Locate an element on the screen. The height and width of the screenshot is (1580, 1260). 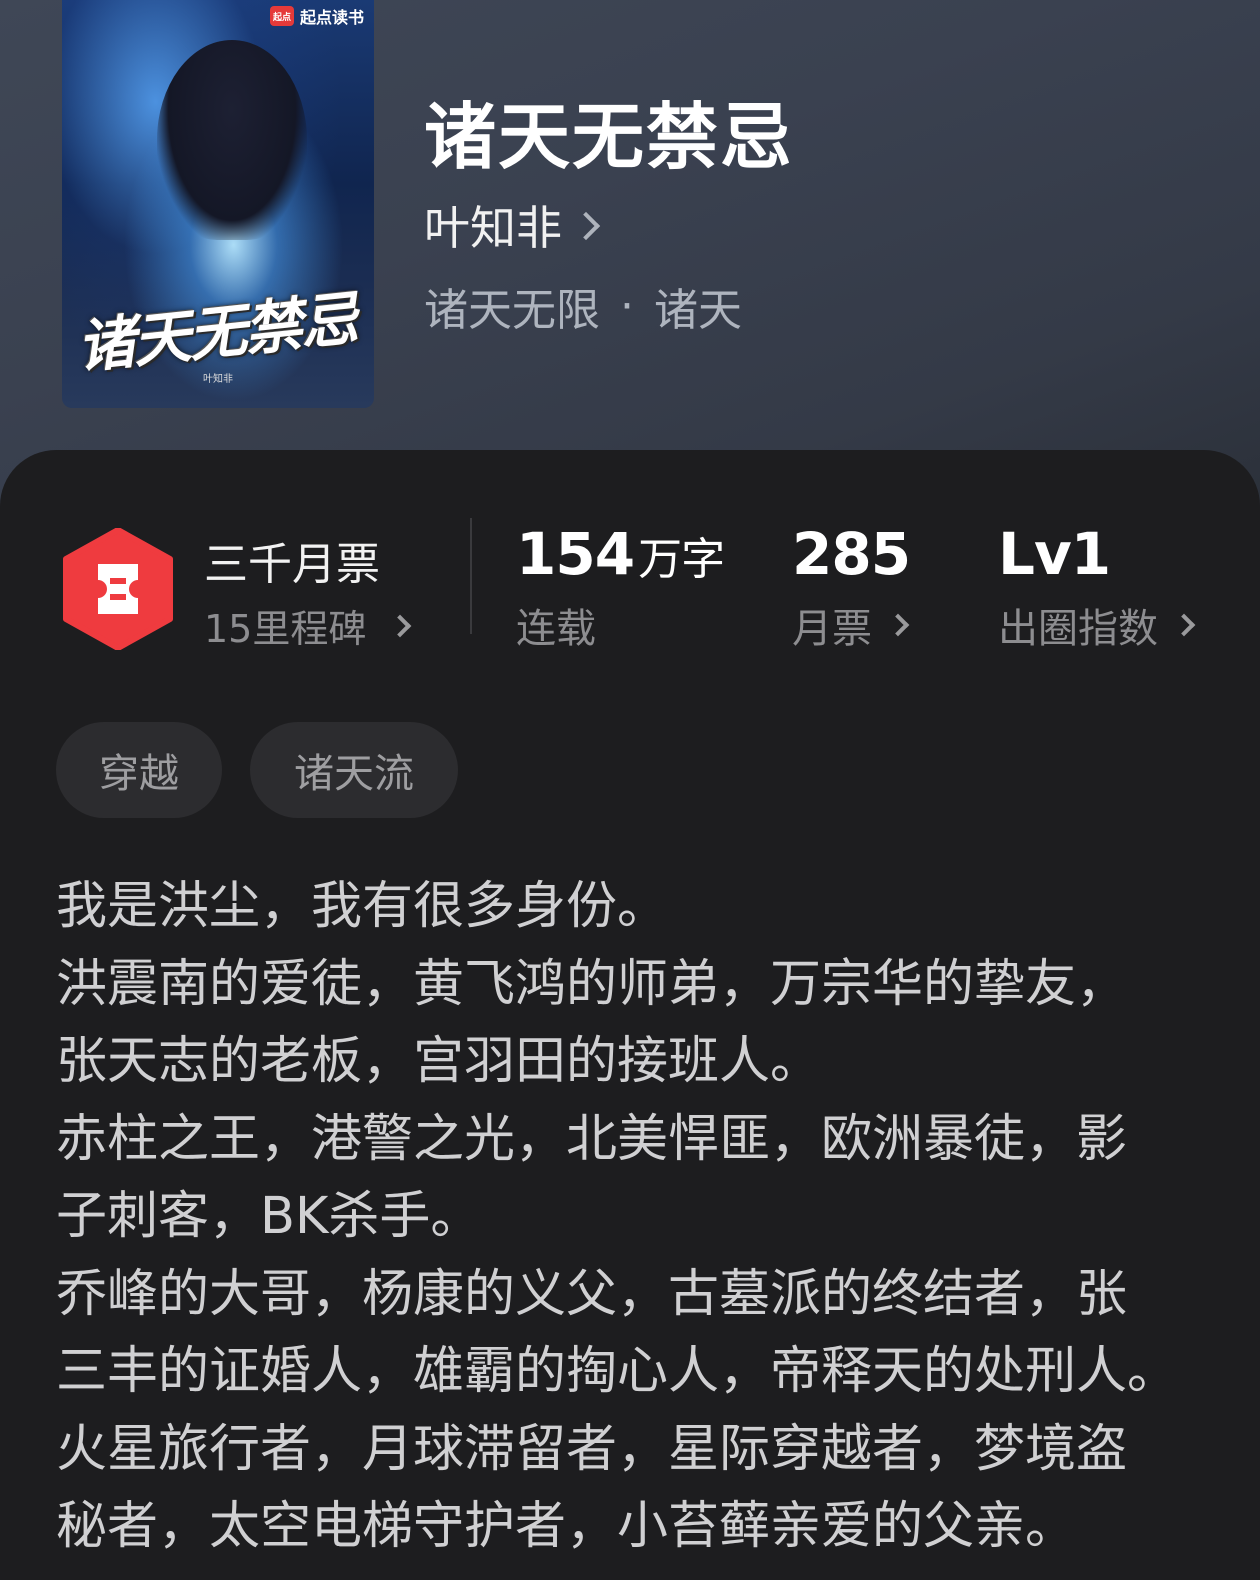
ticket-milestone-title: 三千月票 is located at coordinates (292, 560).